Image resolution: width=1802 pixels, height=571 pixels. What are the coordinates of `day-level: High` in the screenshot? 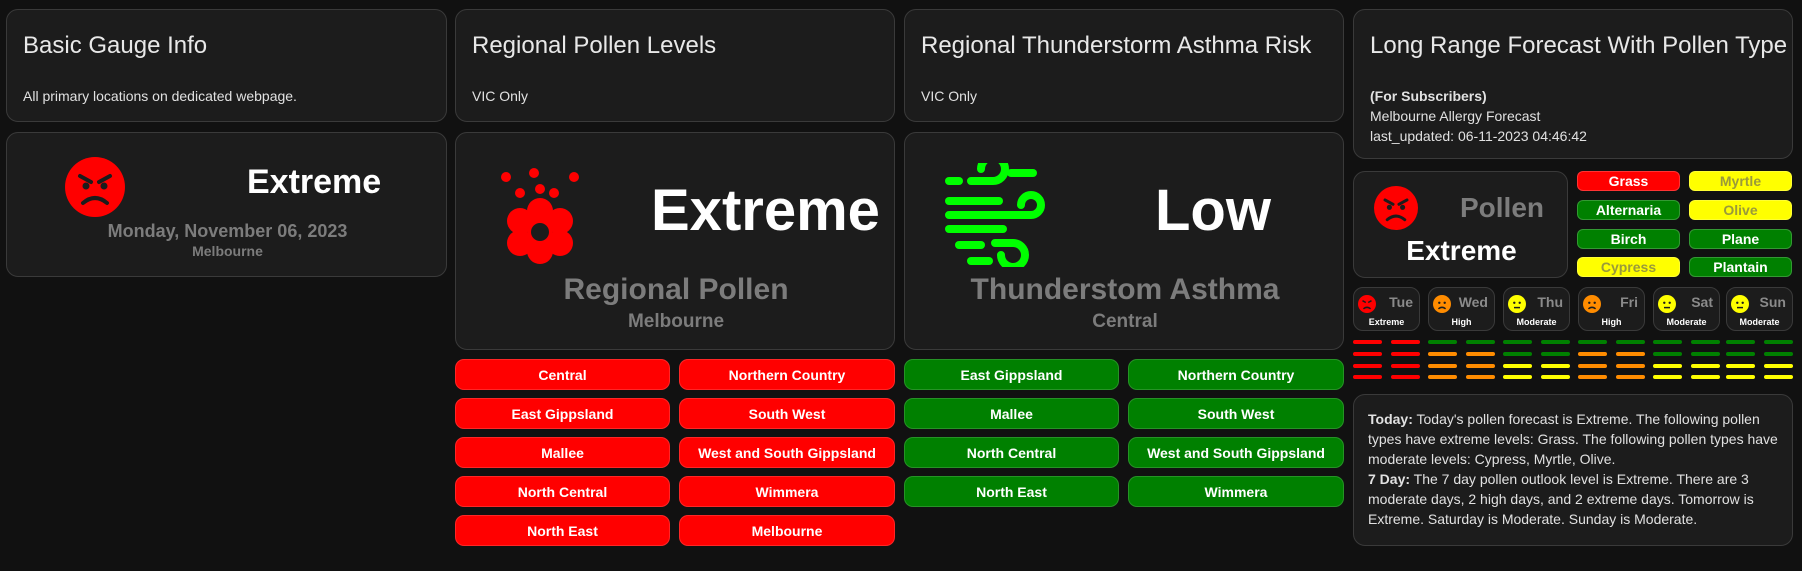 It's located at (1611, 322).